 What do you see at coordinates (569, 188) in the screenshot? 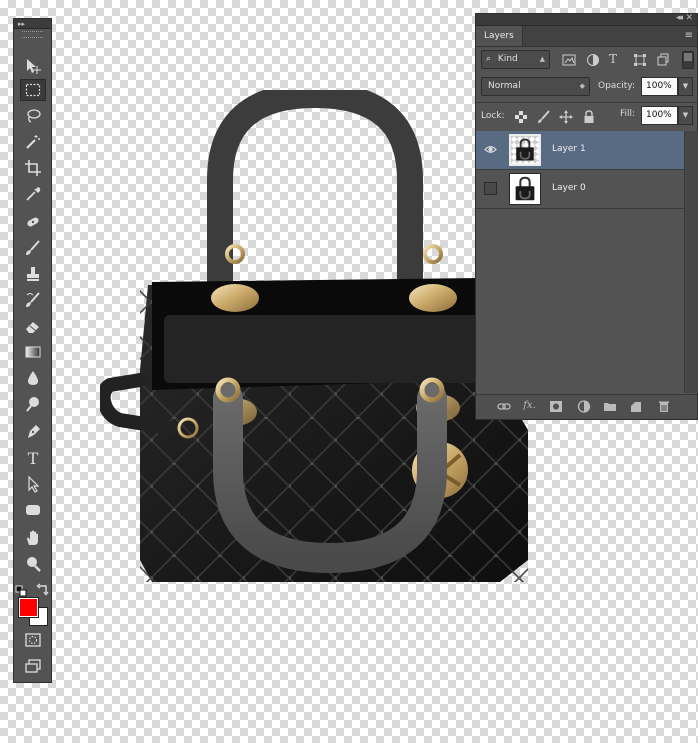
I see `layer-name: Layer 0` at bounding box center [569, 188].